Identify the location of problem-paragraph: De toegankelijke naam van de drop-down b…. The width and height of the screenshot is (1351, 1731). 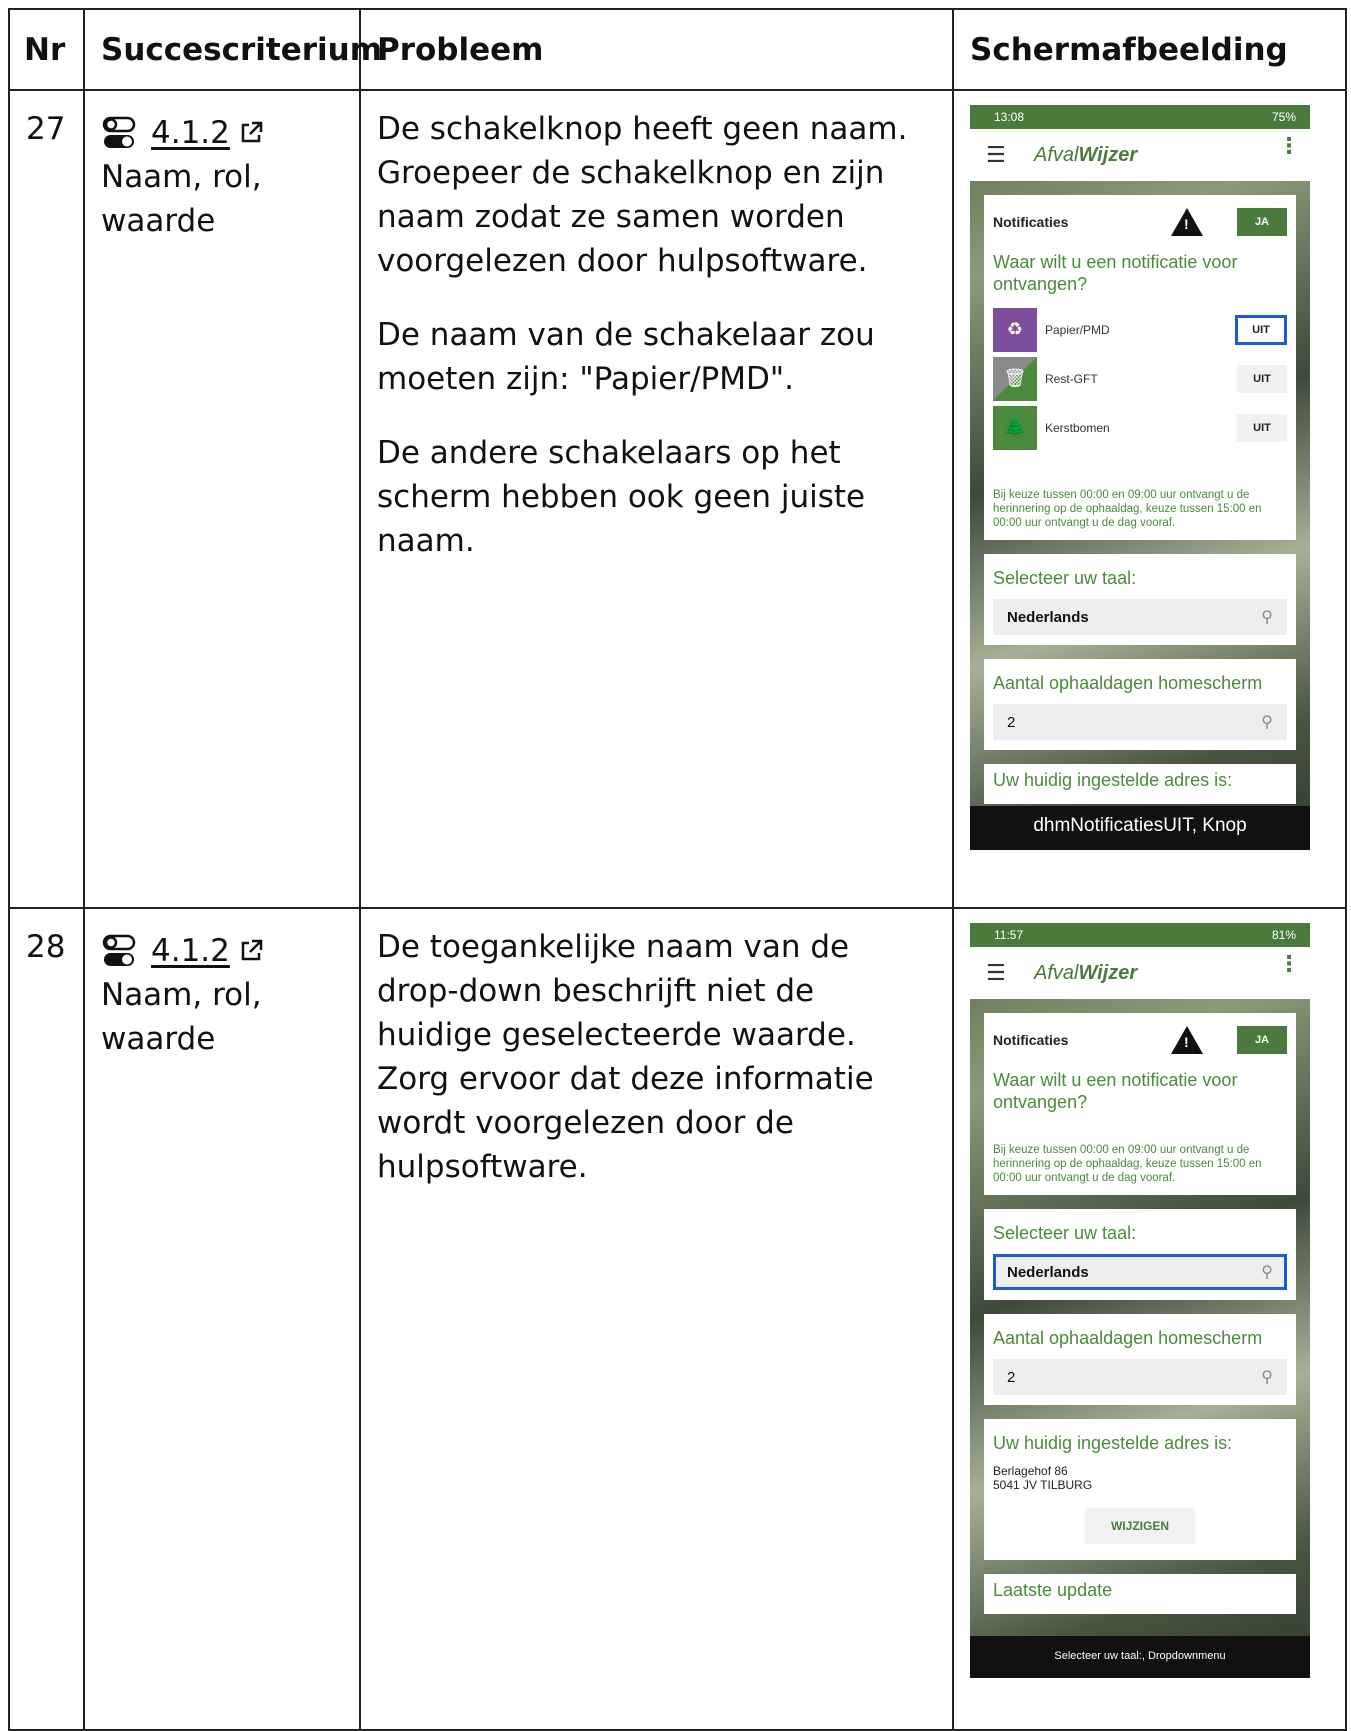
(625, 1057).